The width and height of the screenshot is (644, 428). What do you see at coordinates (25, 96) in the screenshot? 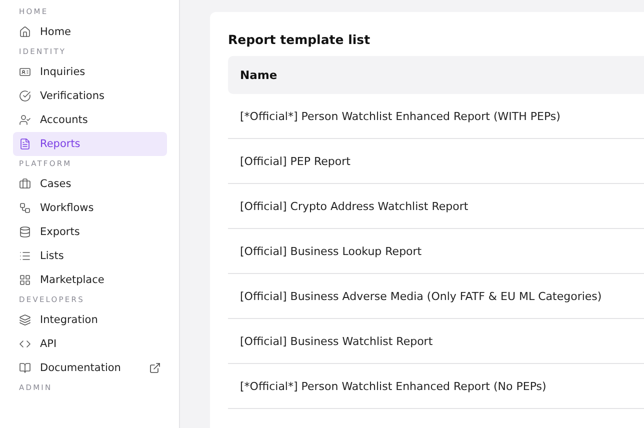
I see `check-circle-icon` at bounding box center [25, 96].